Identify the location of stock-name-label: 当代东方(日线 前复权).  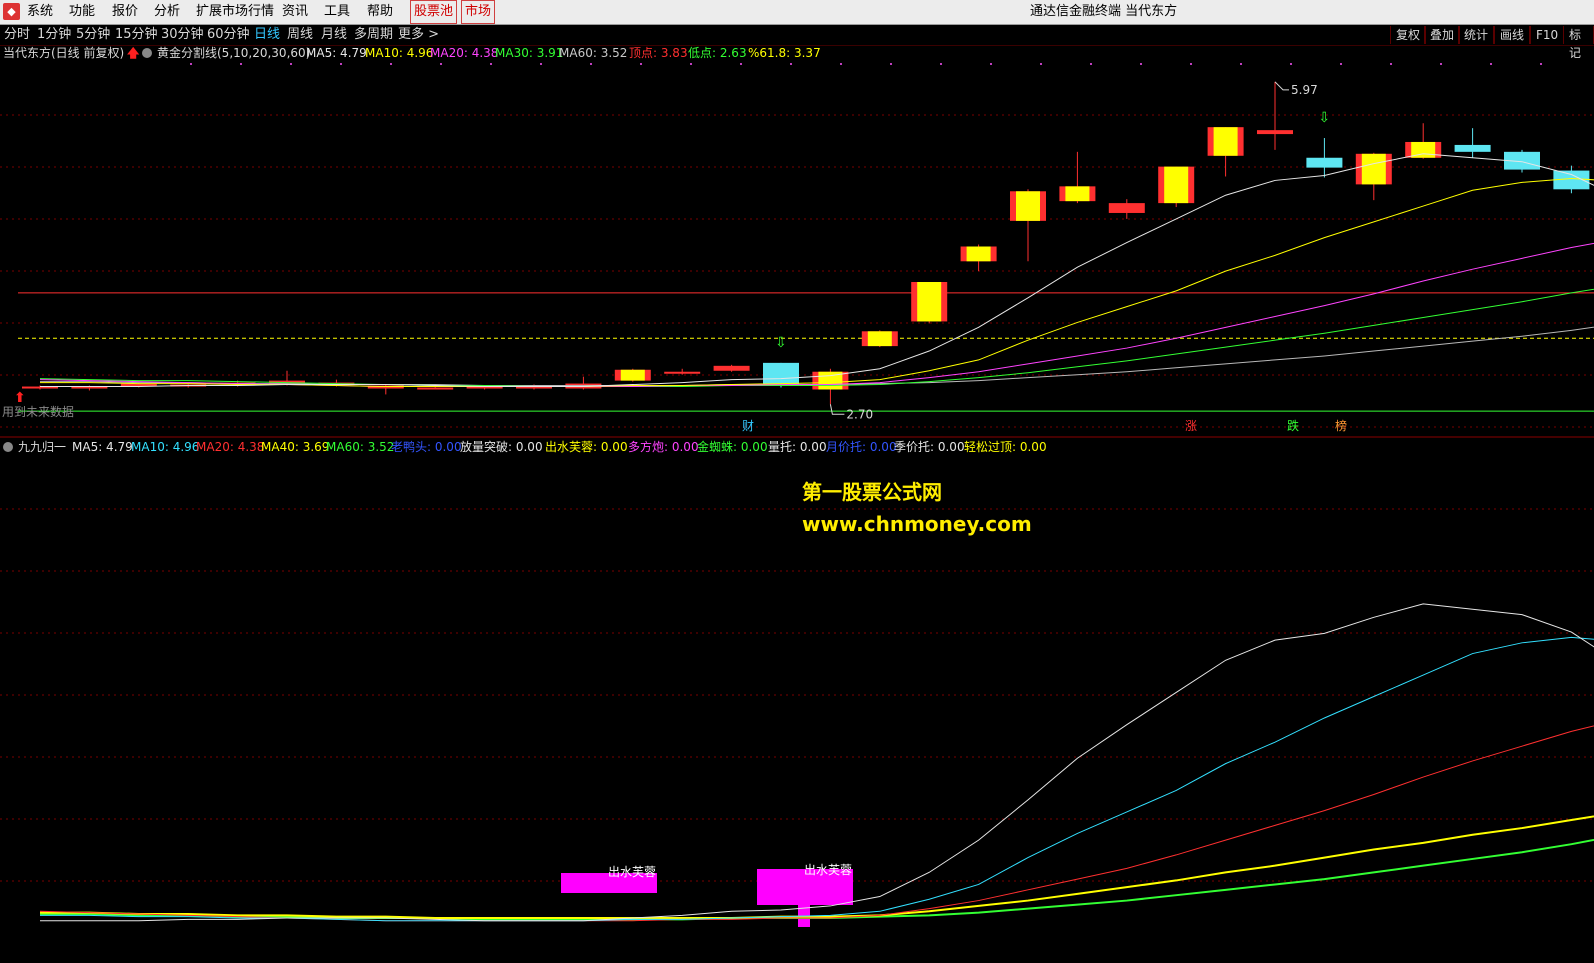
(64, 53).